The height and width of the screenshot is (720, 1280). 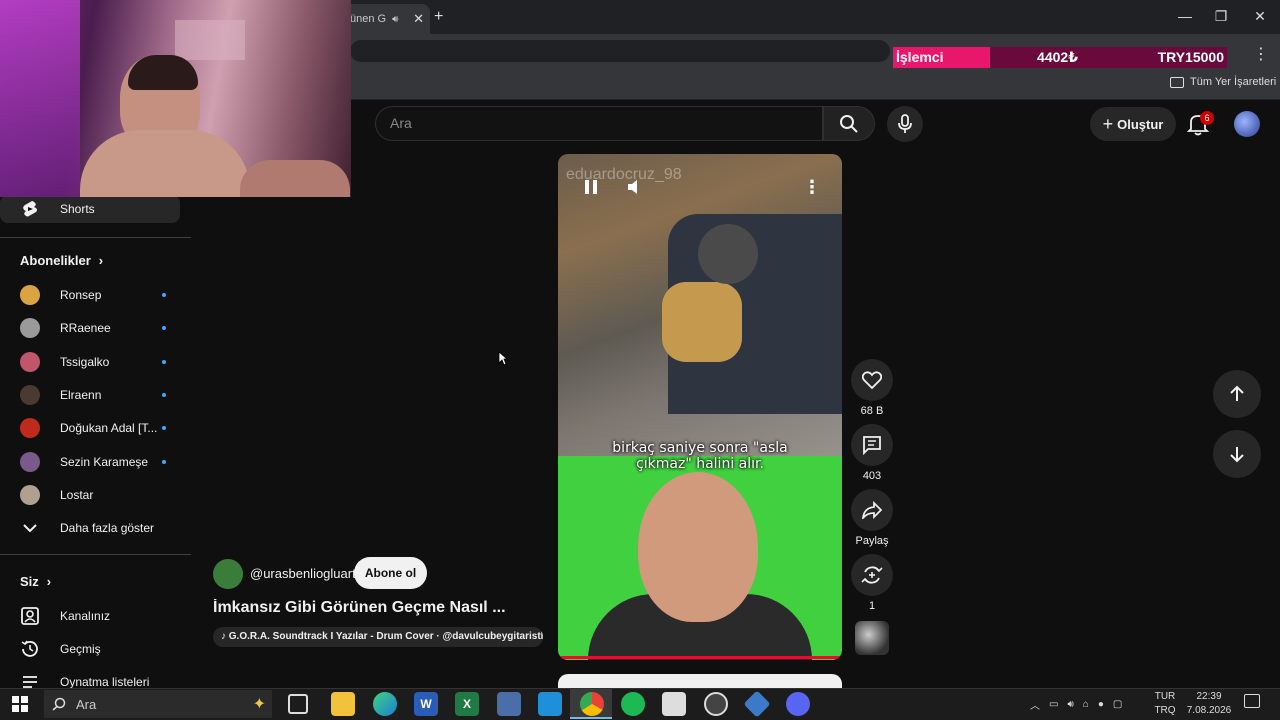 I want to click on sidebar-subscription-item: Elraenn, so click(x=90, y=395).